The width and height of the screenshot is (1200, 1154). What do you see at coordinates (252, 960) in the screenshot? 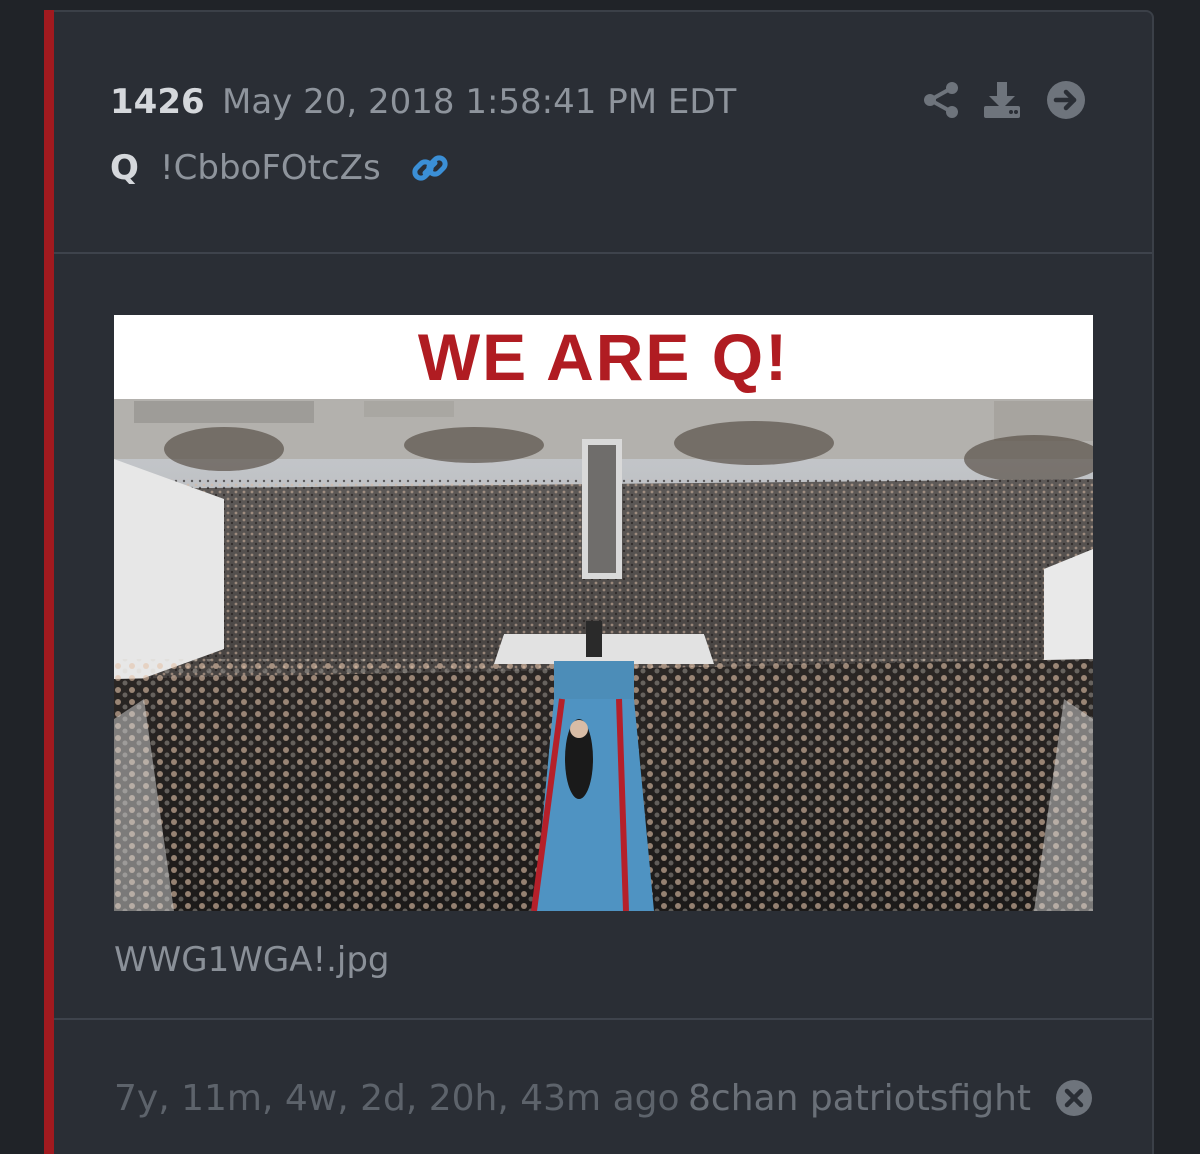
I see `image-file-name: WWG1WGA!.jpg` at bounding box center [252, 960].